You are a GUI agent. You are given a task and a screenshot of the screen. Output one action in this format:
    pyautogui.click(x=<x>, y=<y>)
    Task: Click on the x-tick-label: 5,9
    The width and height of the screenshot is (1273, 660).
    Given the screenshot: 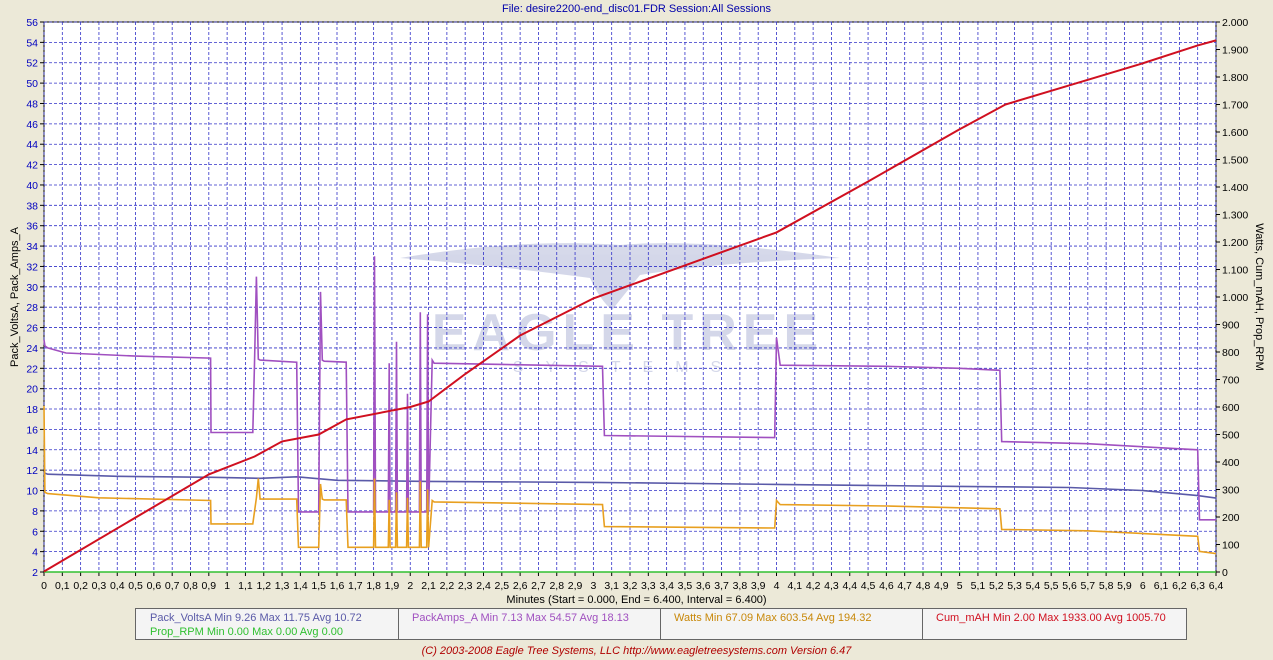 What is the action you would take?
    pyautogui.click(x=1124, y=586)
    